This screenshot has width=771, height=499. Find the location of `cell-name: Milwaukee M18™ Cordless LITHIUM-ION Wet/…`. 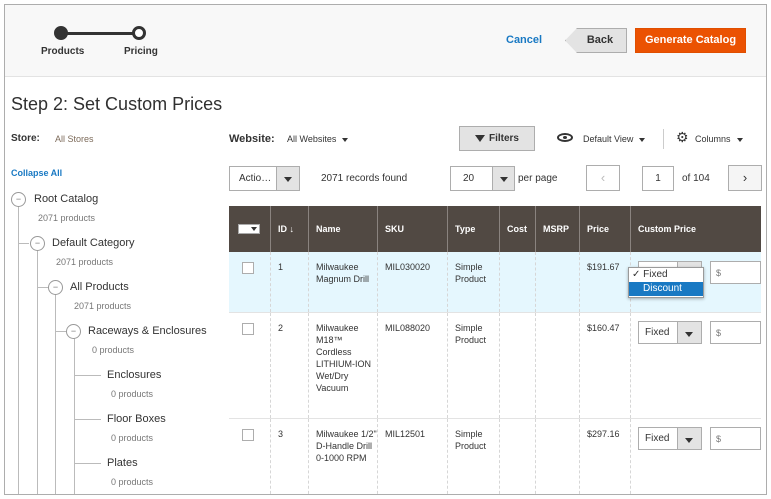

cell-name: Milwaukee M18™ Cordless LITHIUM-ION Wet/… is located at coordinates (342, 365).